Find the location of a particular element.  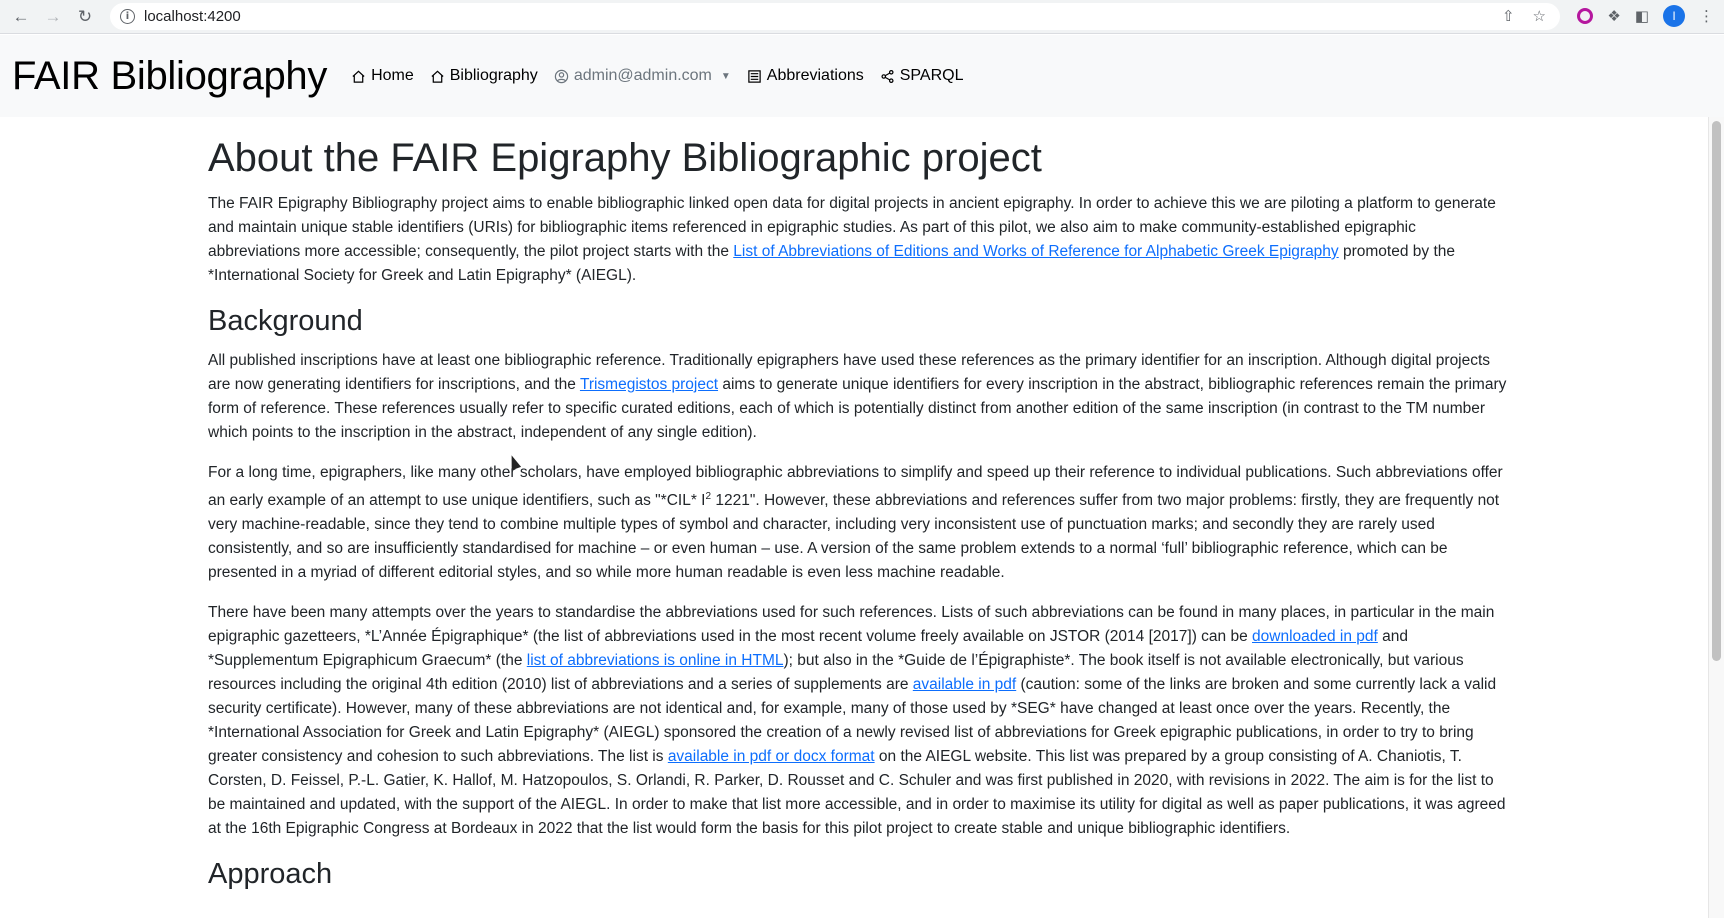

nav-abbreviations: Abbreviations is located at coordinates (805, 76).